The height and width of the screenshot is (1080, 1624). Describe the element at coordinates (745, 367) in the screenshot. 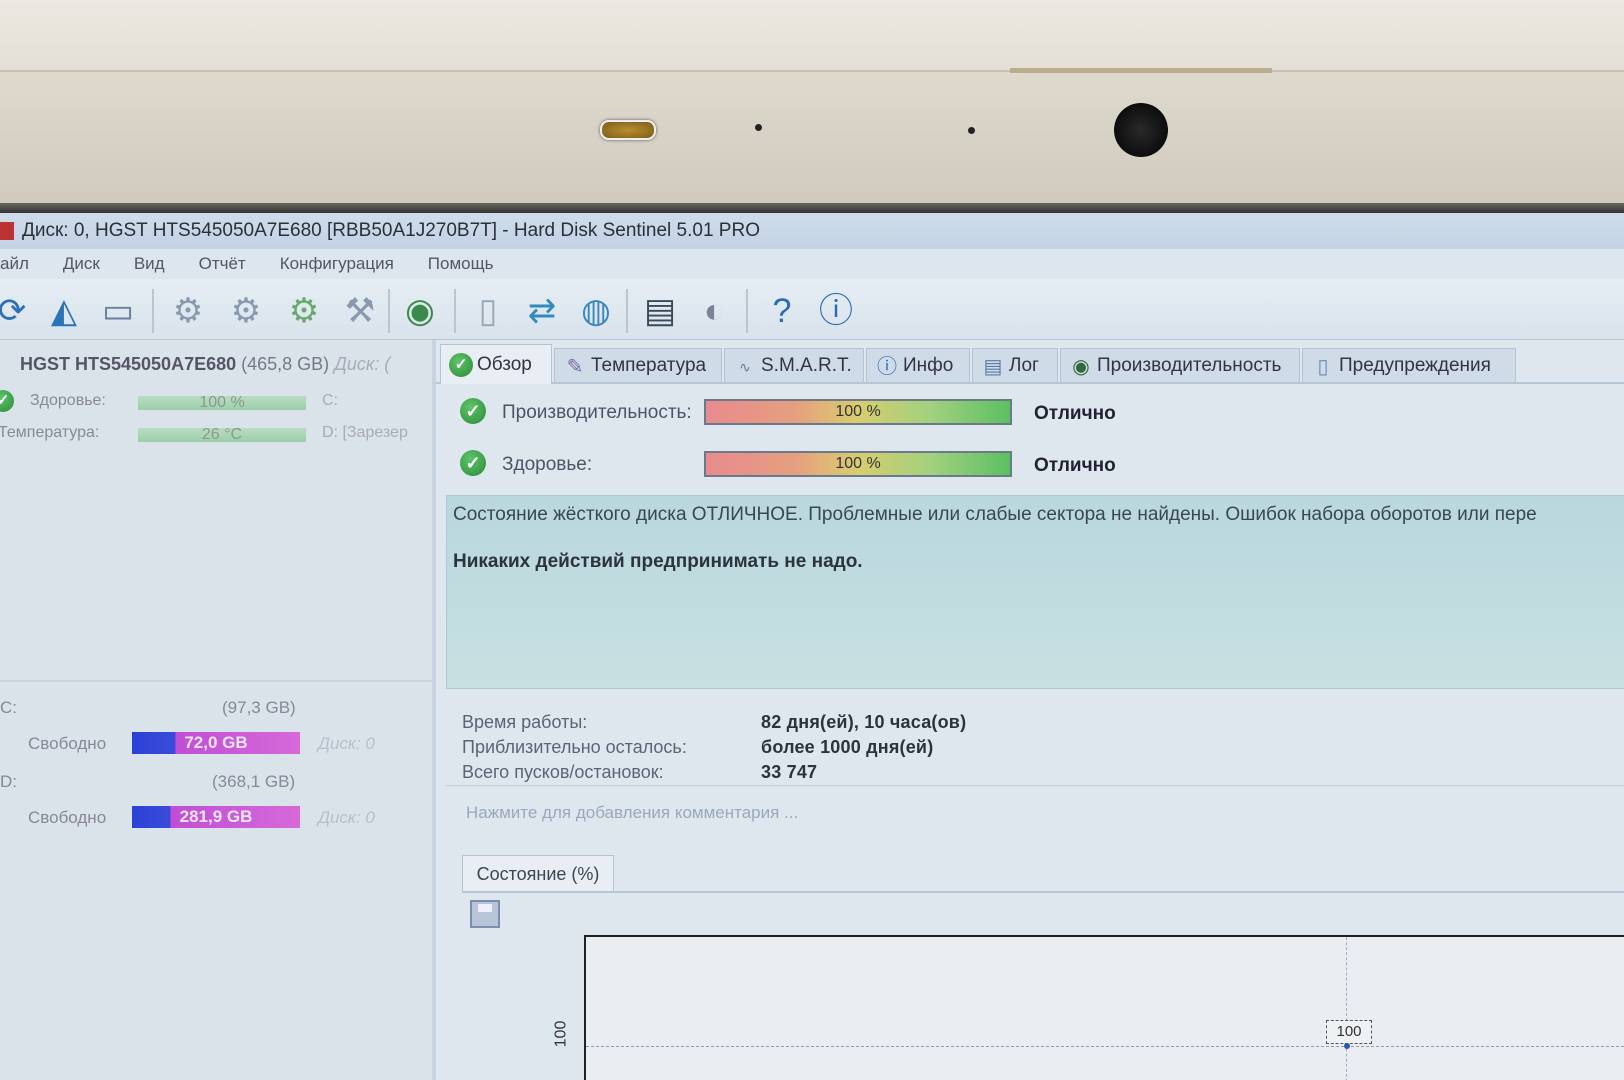

I see `smart-icon: ∿` at that location.